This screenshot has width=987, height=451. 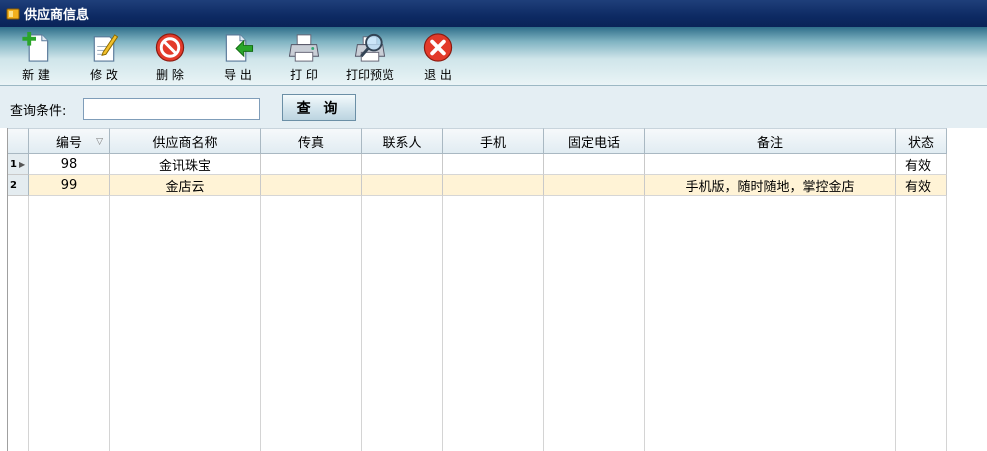 I want to click on printer-icon, so click(x=304, y=48).